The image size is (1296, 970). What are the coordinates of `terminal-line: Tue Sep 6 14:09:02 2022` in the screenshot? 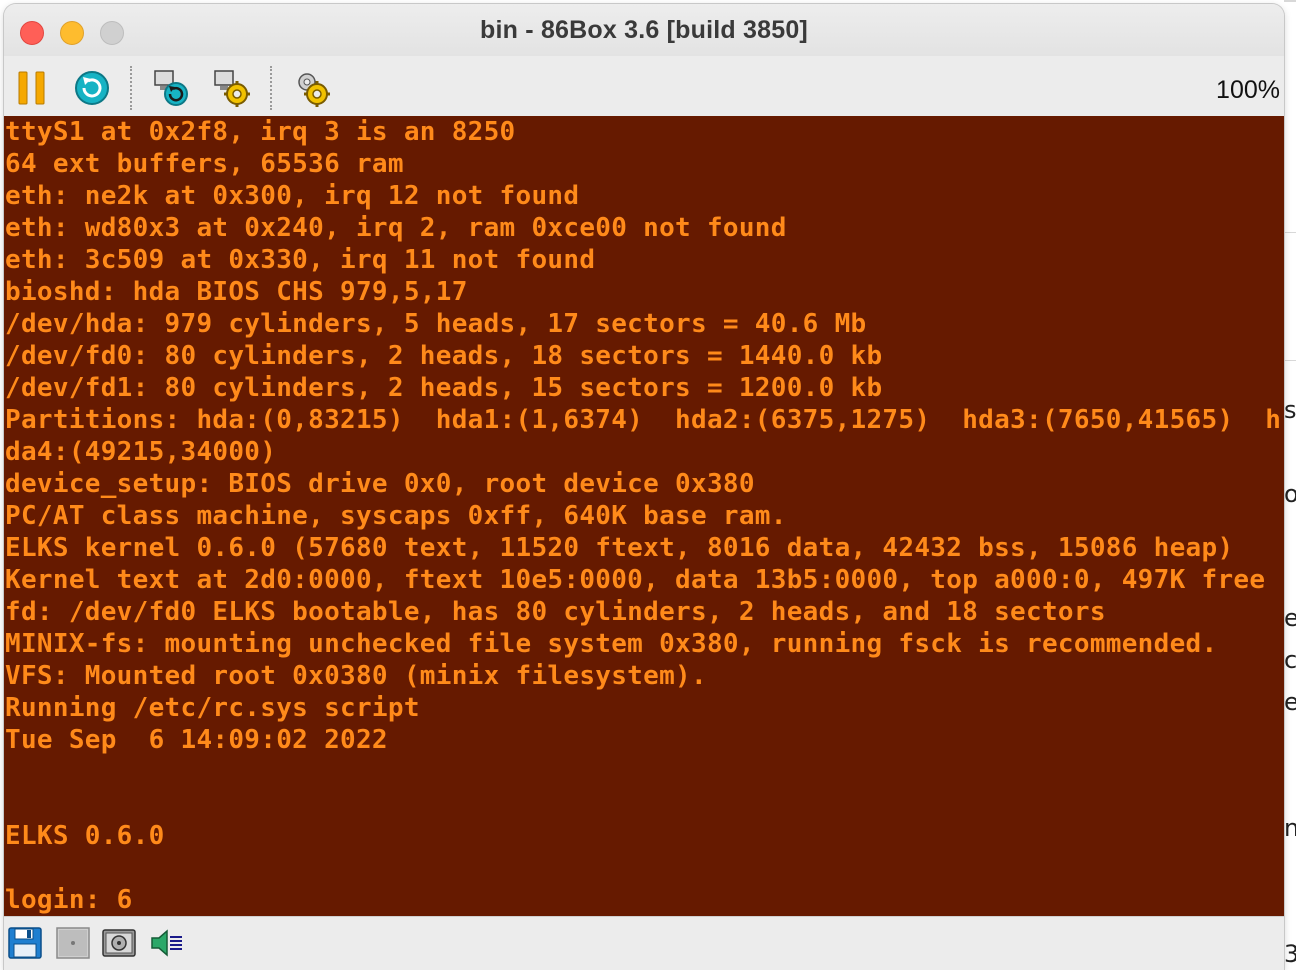 It's located at (196, 740).